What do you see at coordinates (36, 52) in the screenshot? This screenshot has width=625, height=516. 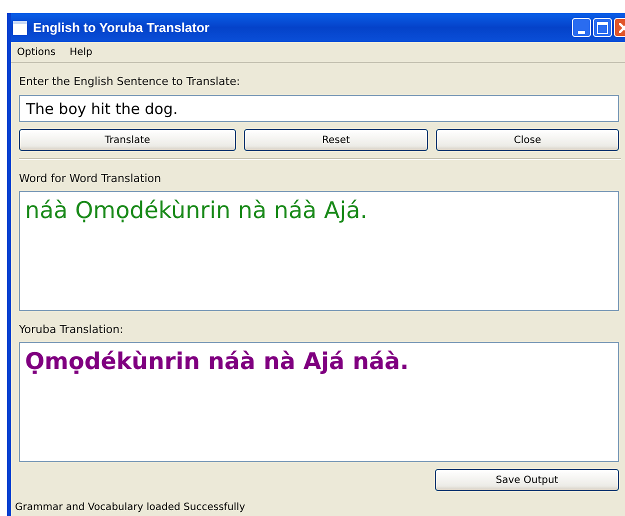 I see `menu-item: Options` at bounding box center [36, 52].